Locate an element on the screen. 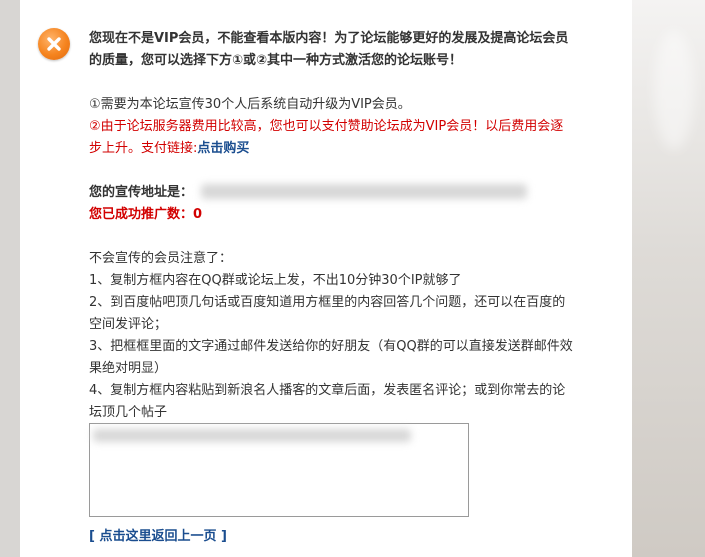  tip-3-line-2: 果绝对明显） is located at coordinates (128, 368).